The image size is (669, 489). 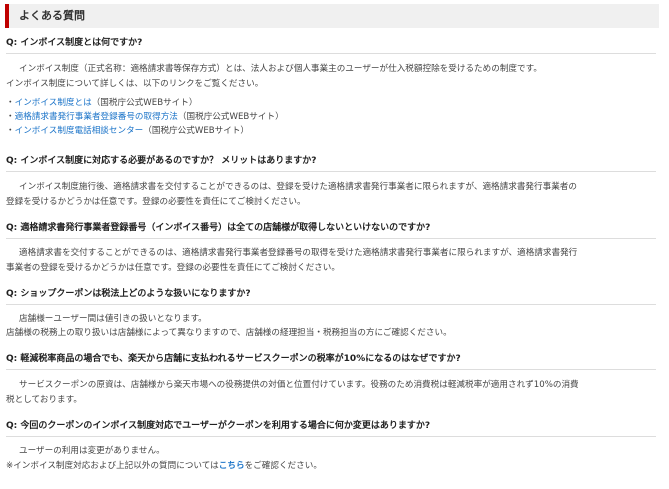 What do you see at coordinates (164, 466) in the screenshot?
I see `faq-note: ※インボイス制度対応および上記以外の質問についてはこちらをご確認ください。` at bounding box center [164, 466].